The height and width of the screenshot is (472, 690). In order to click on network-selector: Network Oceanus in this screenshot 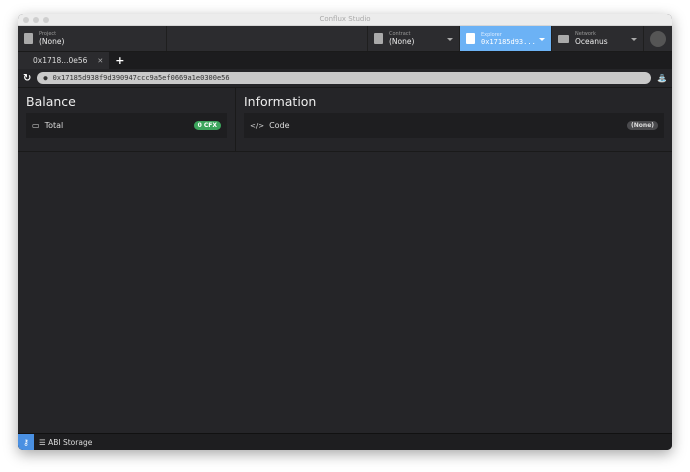, I will do `click(598, 38)`.